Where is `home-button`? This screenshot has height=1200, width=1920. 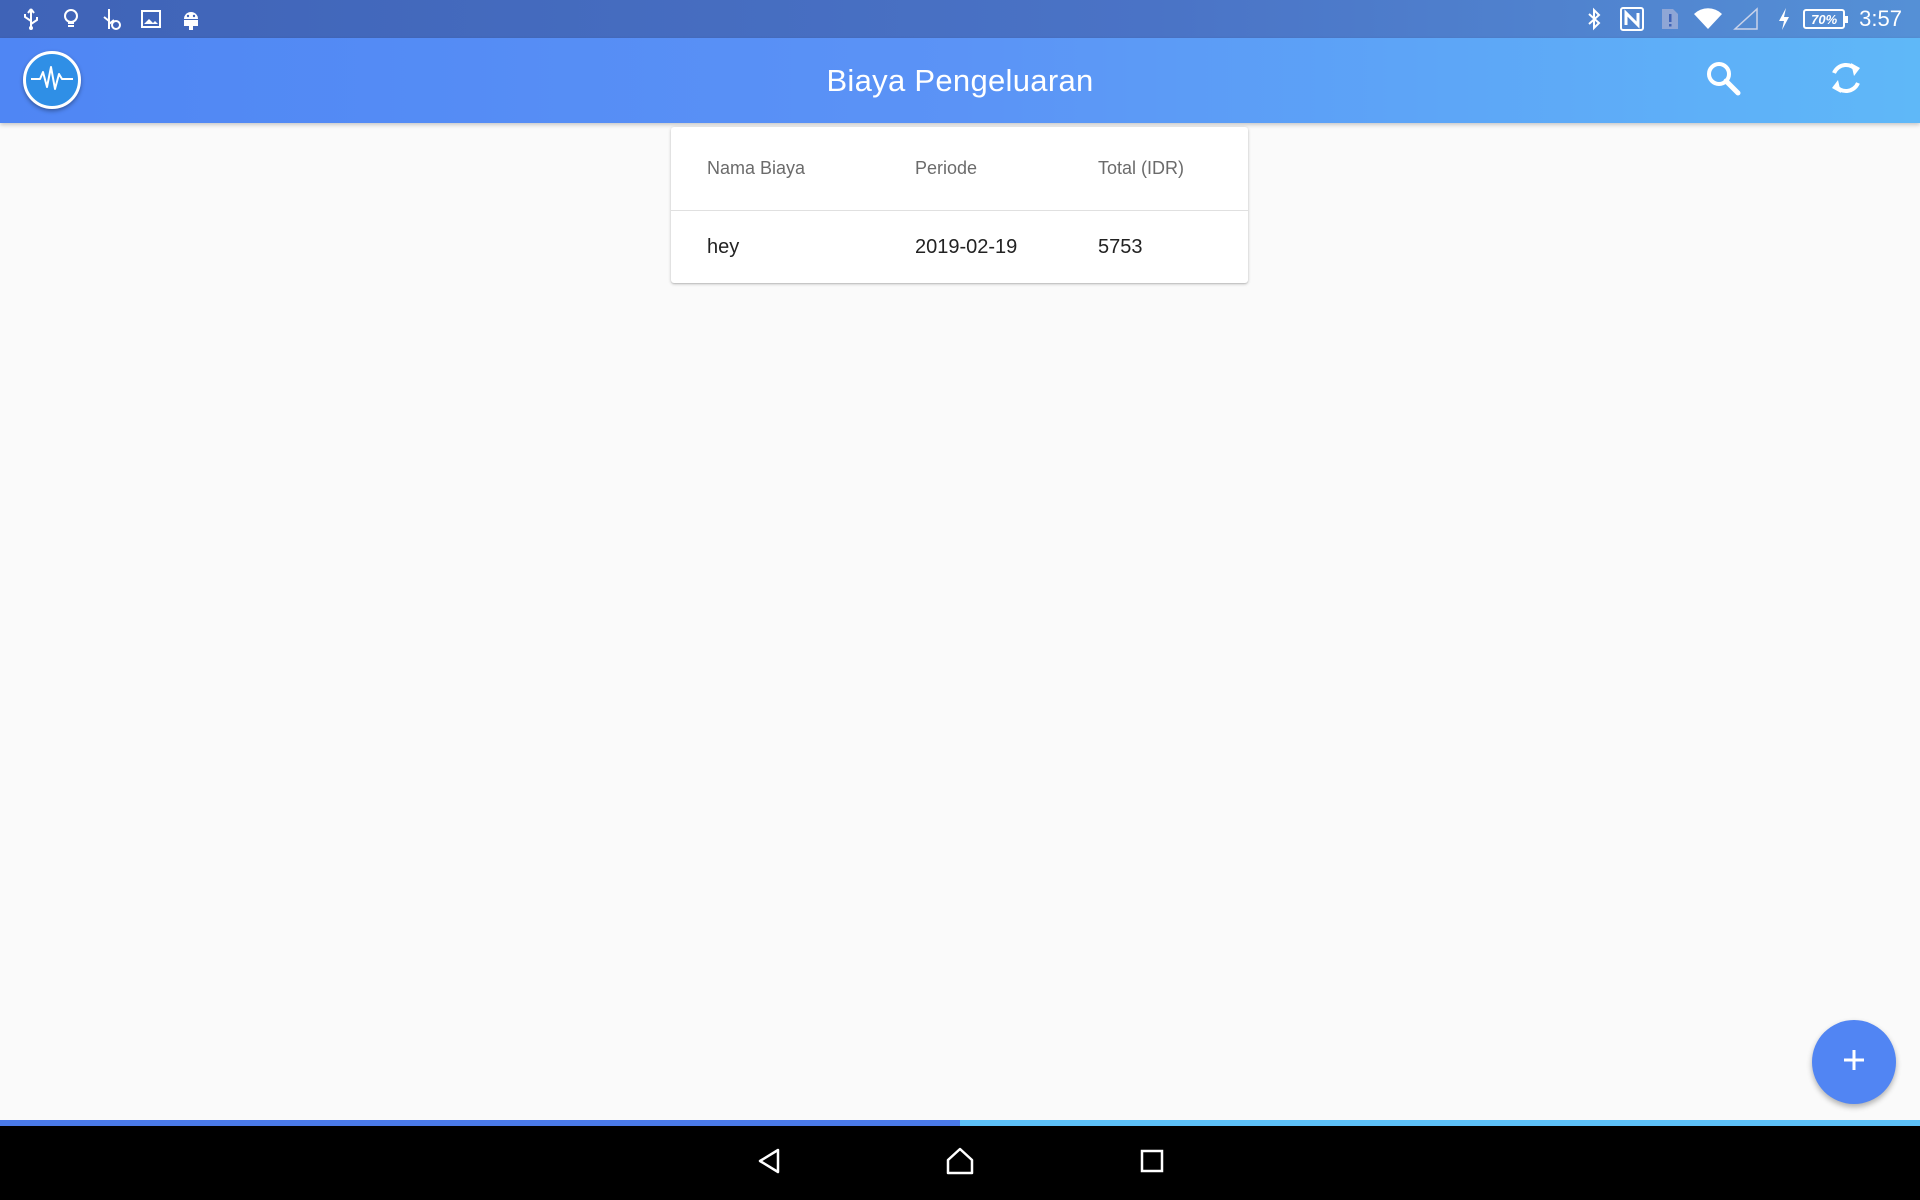 home-button is located at coordinates (960, 1163).